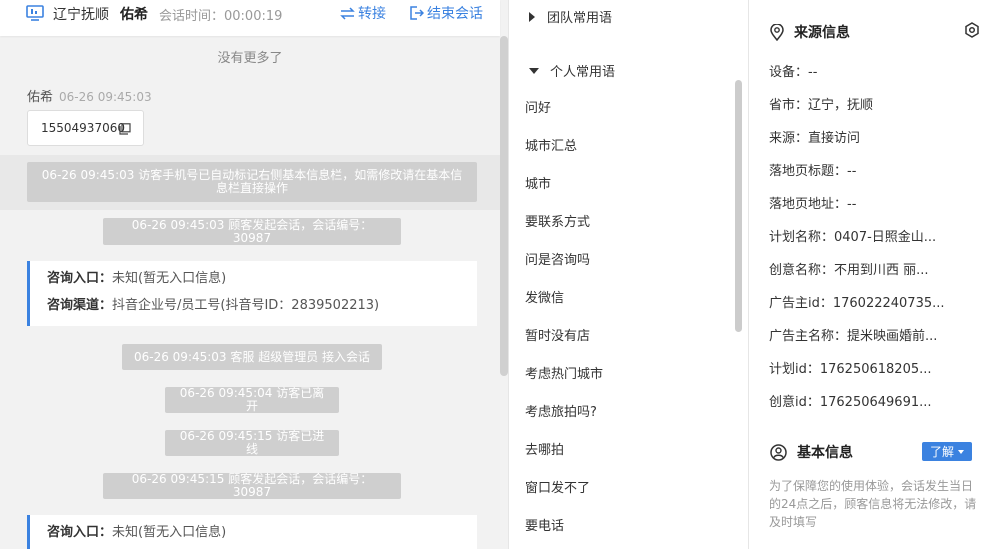  I want to click on visitor-name: 佑希, so click(134, 15).